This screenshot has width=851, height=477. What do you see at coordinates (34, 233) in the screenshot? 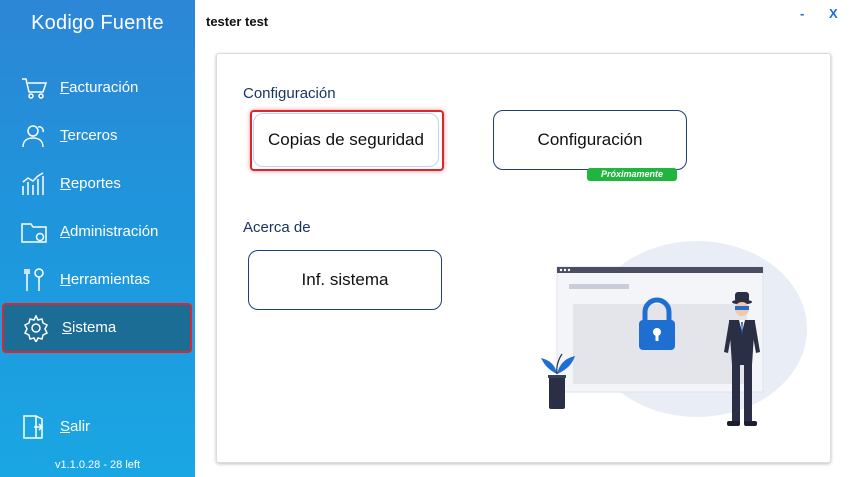
I see `folder-icon` at bounding box center [34, 233].